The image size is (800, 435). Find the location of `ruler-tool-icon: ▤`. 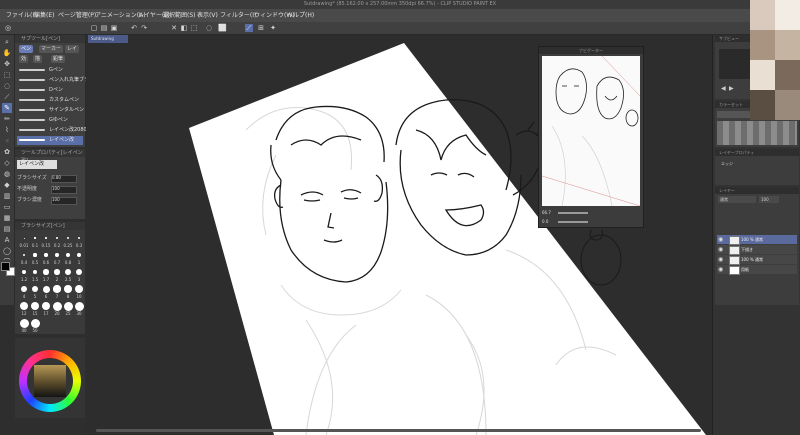

ruler-tool-icon: ▤ is located at coordinates (7, 229).